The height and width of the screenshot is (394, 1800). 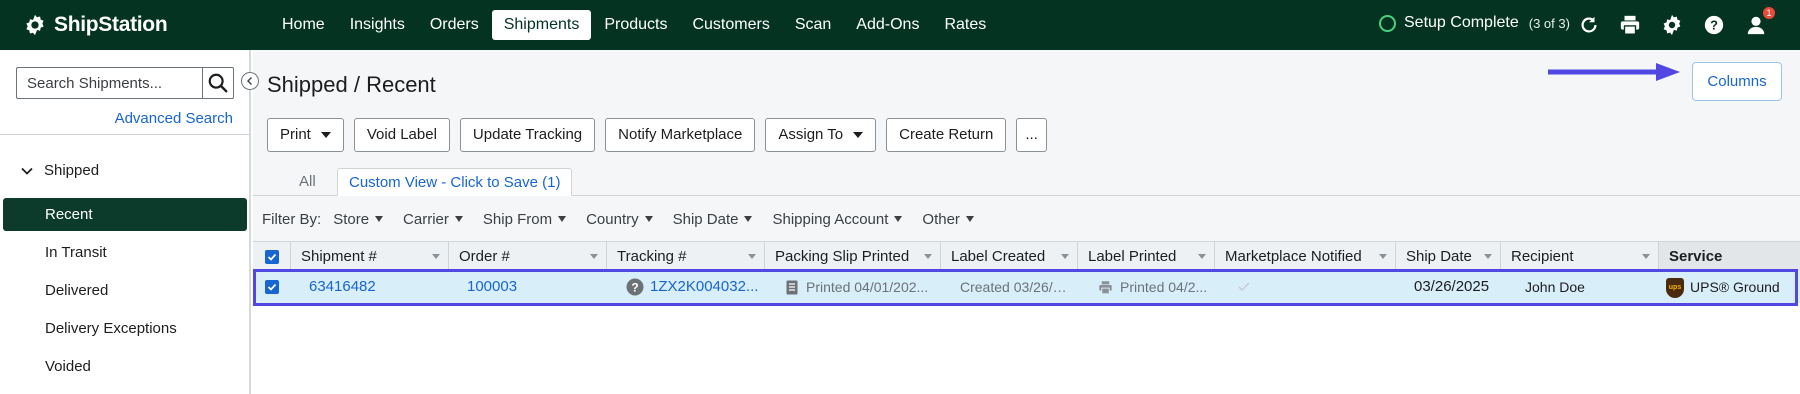 What do you see at coordinates (532, 287) in the screenshot?
I see `order-number-link: 100003` at bounding box center [532, 287].